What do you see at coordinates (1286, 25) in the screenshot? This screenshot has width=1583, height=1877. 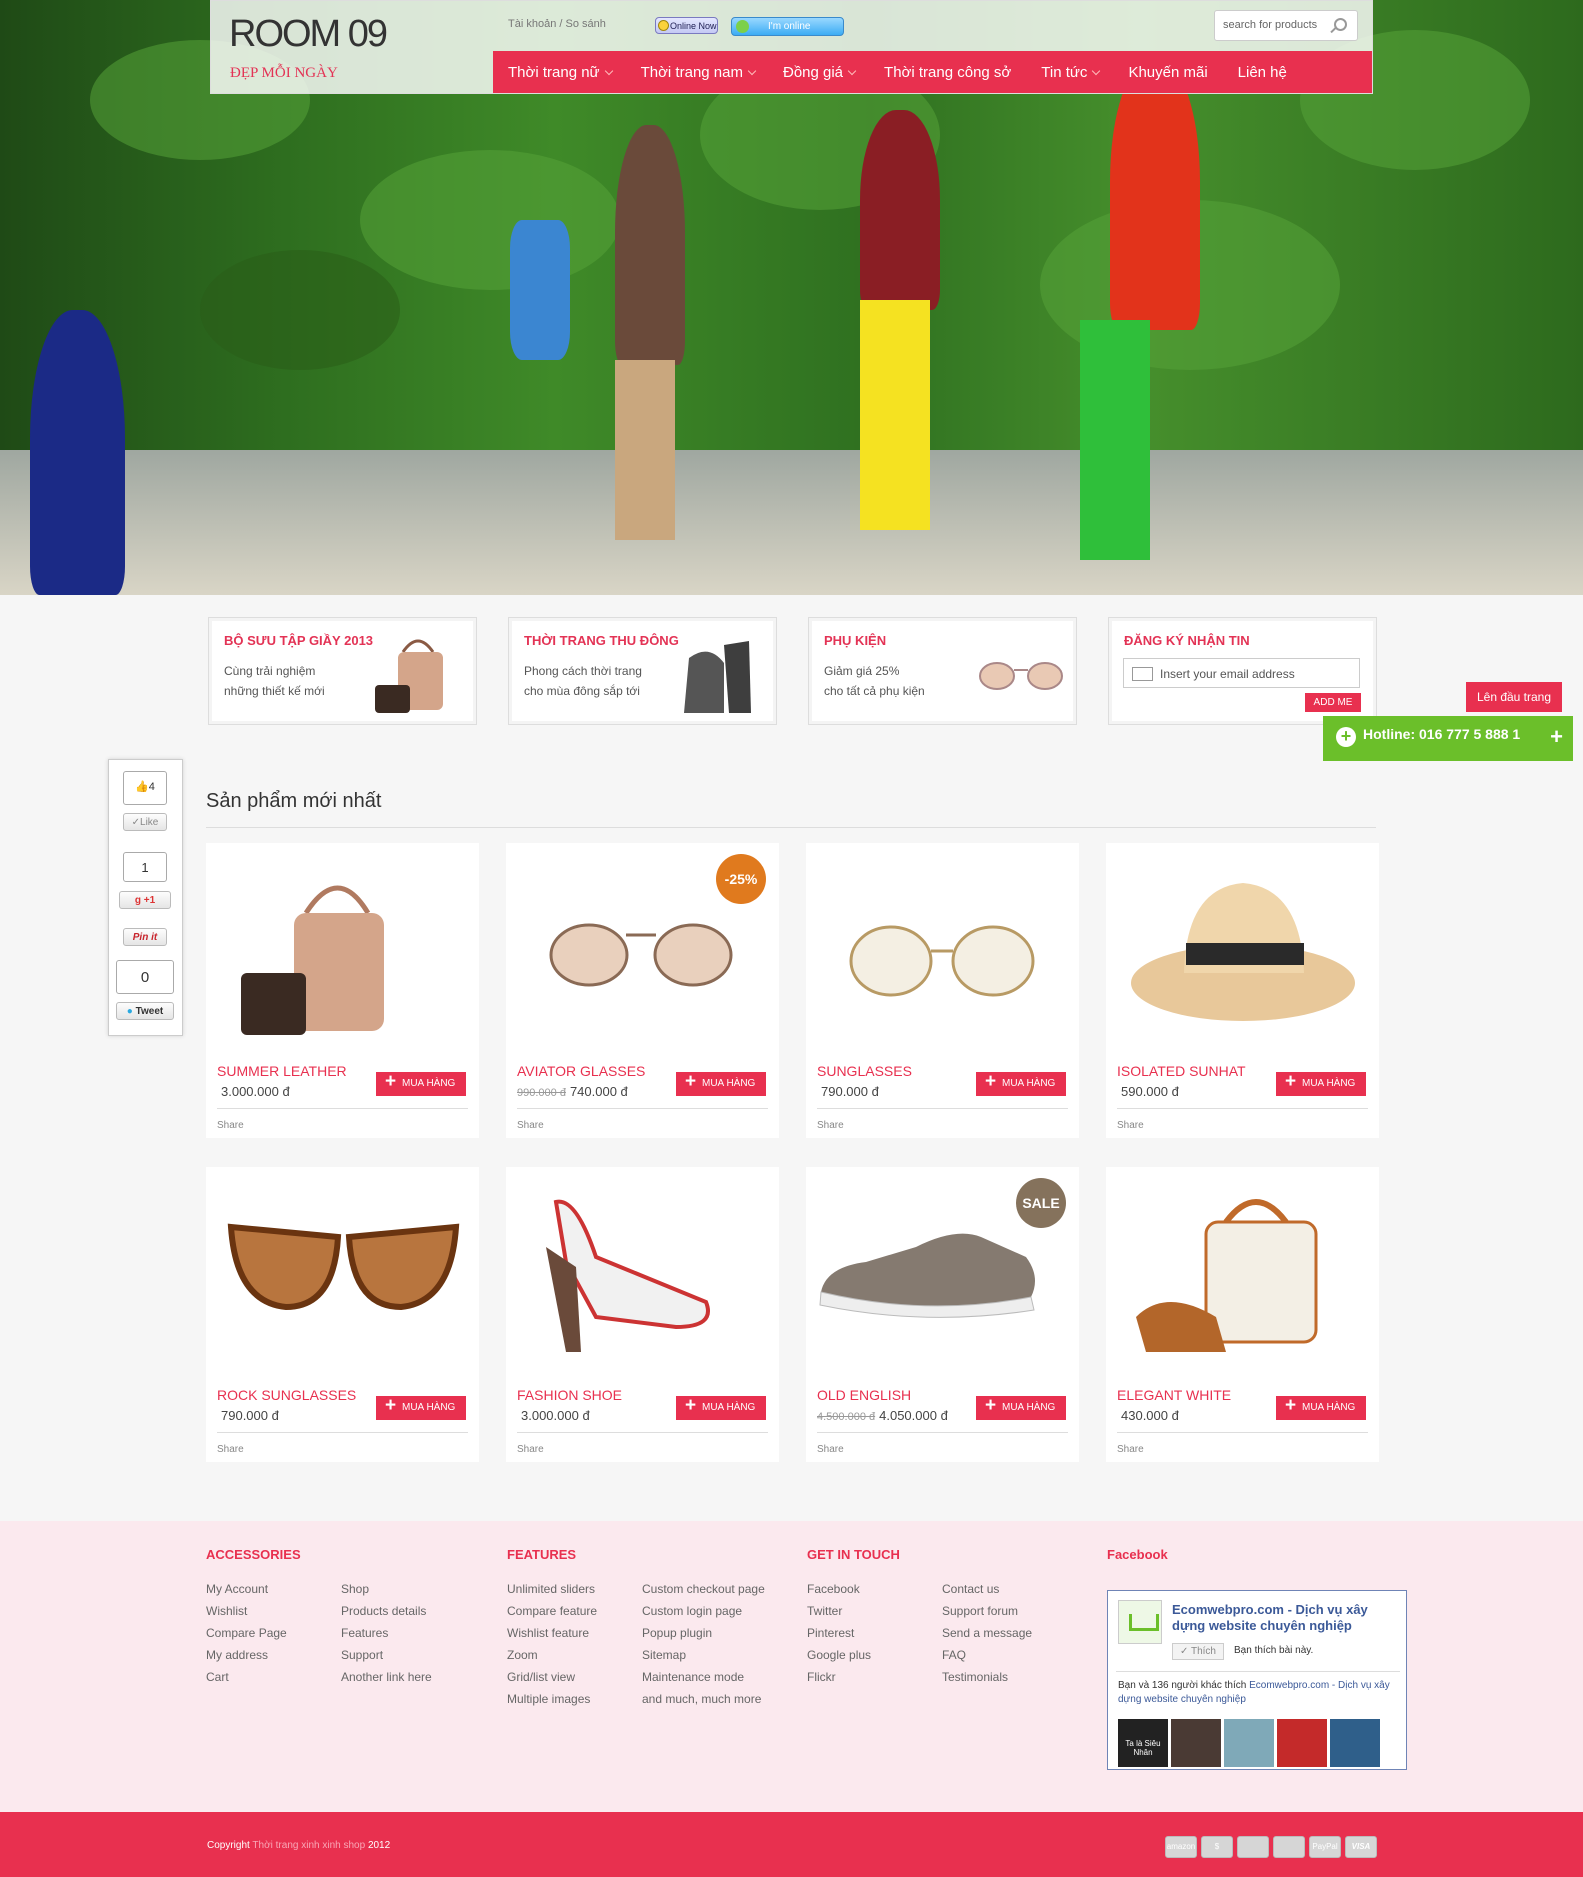 I see `search-input: search for products` at bounding box center [1286, 25].